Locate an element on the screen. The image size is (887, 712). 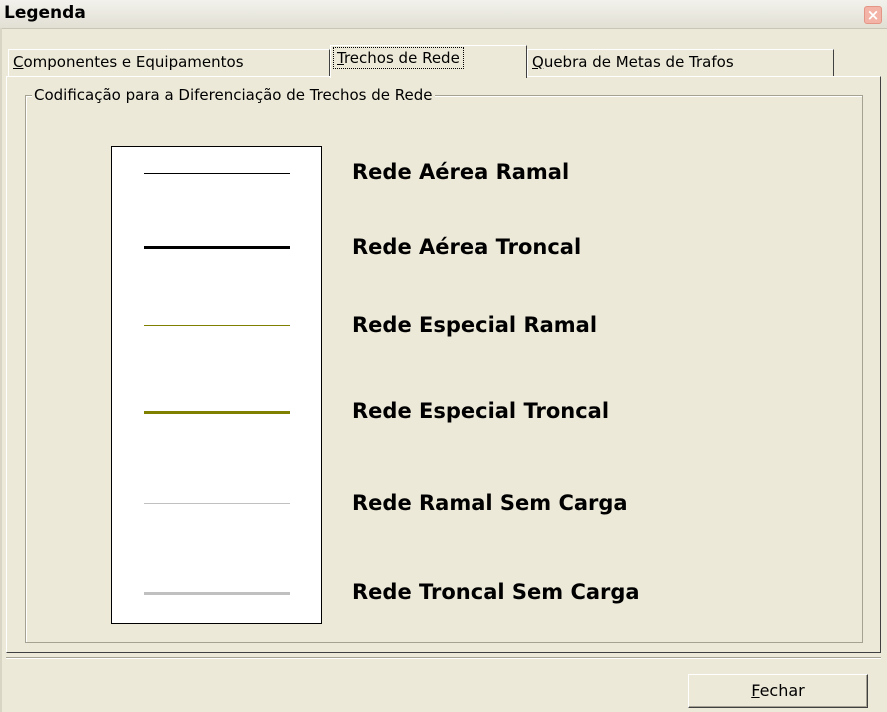
close-button: × is located at coordinates (873, 15).